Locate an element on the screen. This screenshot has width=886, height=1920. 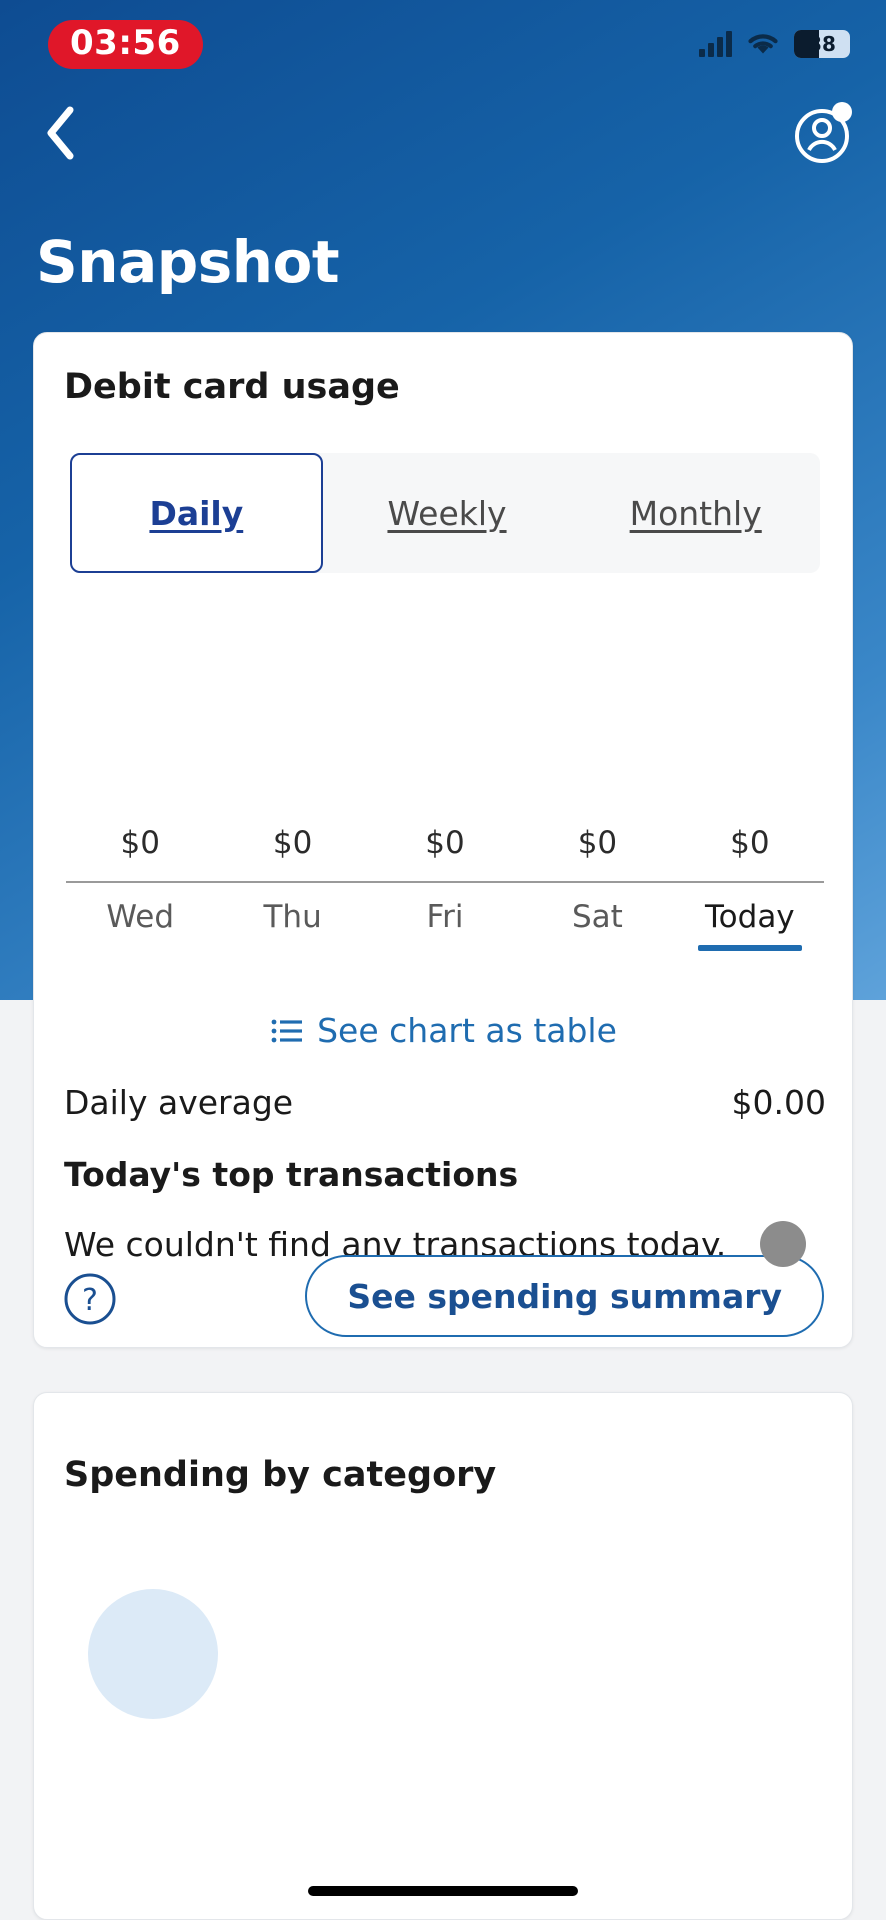
chart-value-fri: $0 is located at coordinates (445, 843).